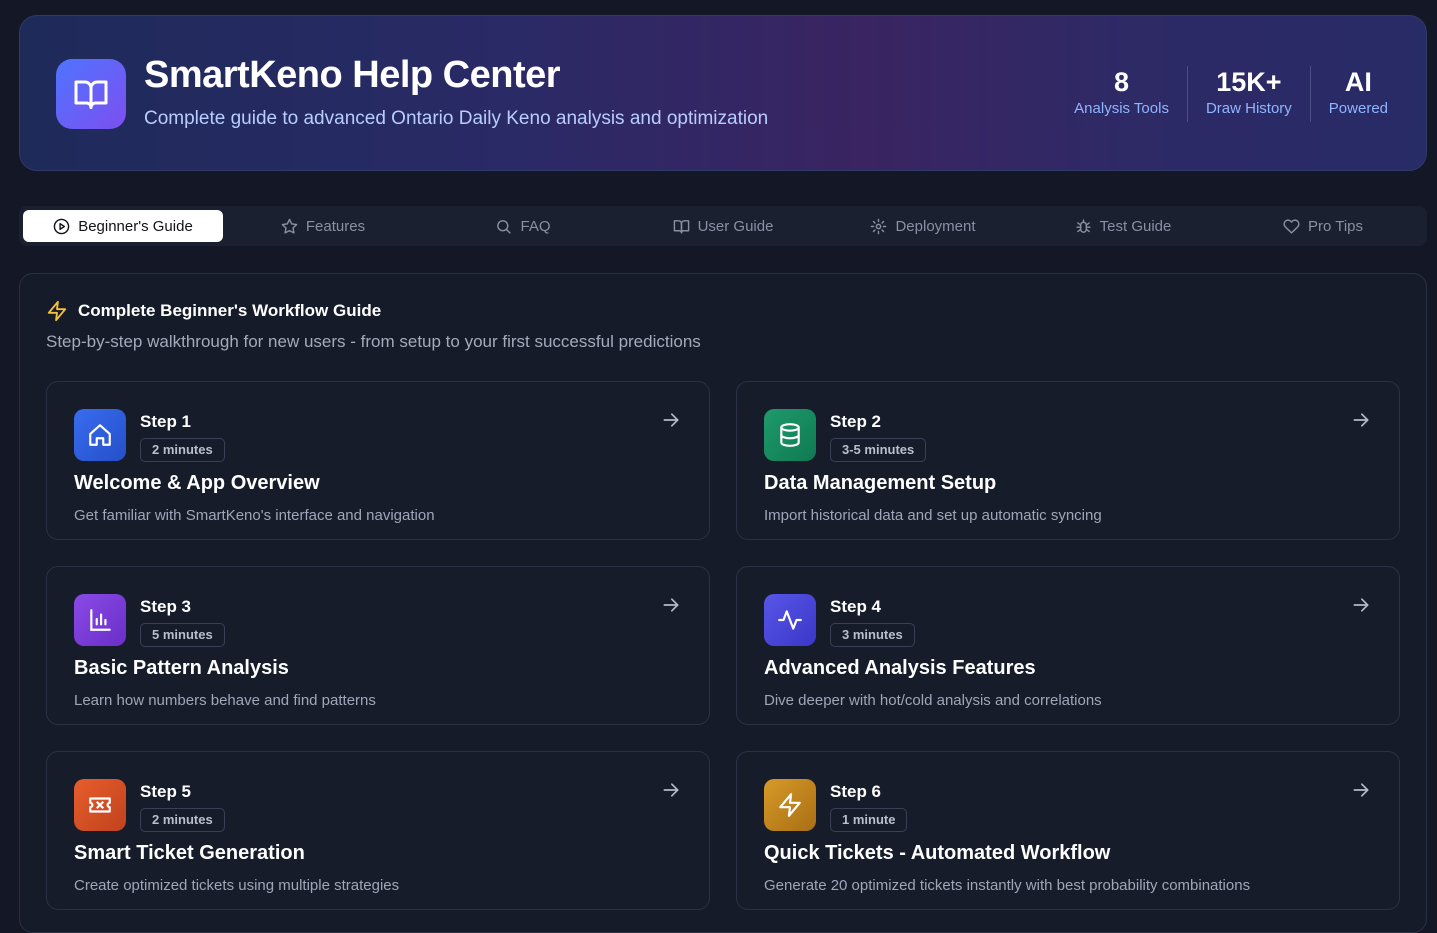  I want to click on step-title: Quick Tickets - Automated Workflow, so click(937, 853).